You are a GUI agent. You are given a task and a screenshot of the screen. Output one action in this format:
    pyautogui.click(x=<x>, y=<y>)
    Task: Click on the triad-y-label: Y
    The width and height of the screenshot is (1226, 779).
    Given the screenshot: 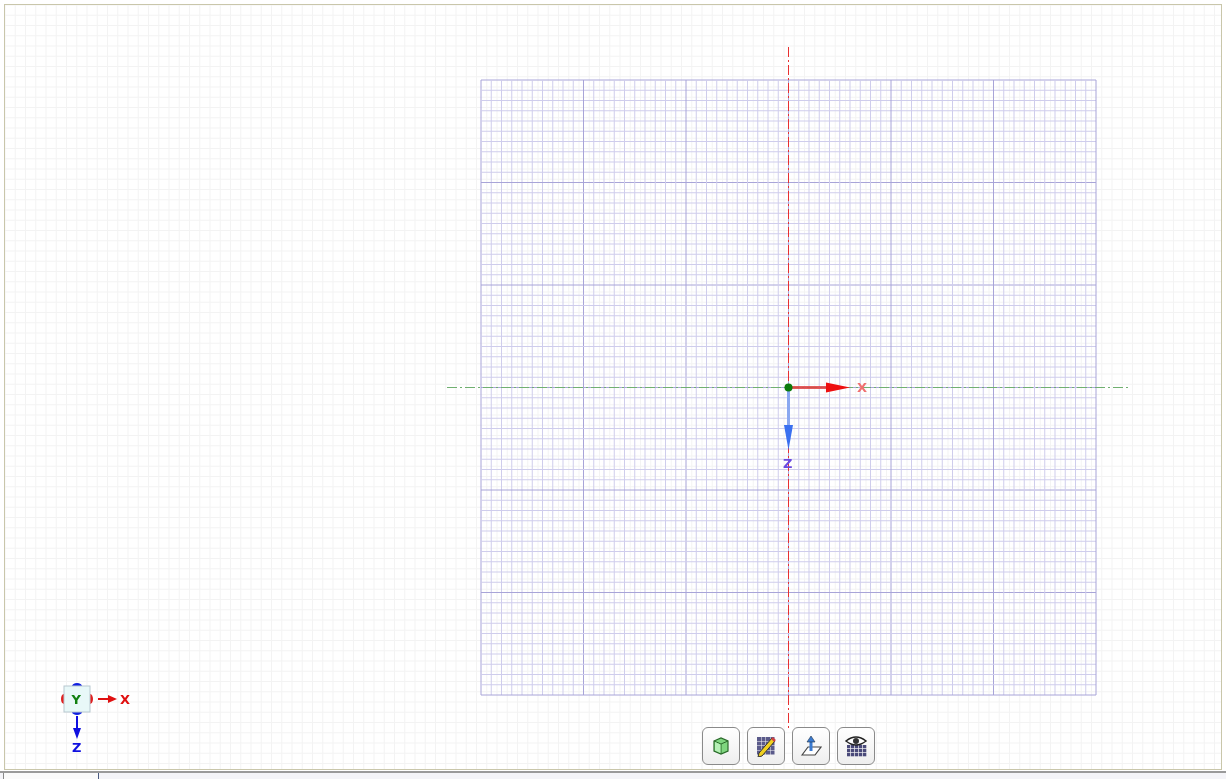 What is the action you would take?
    pyautogui.click(x=76, y=699)
    